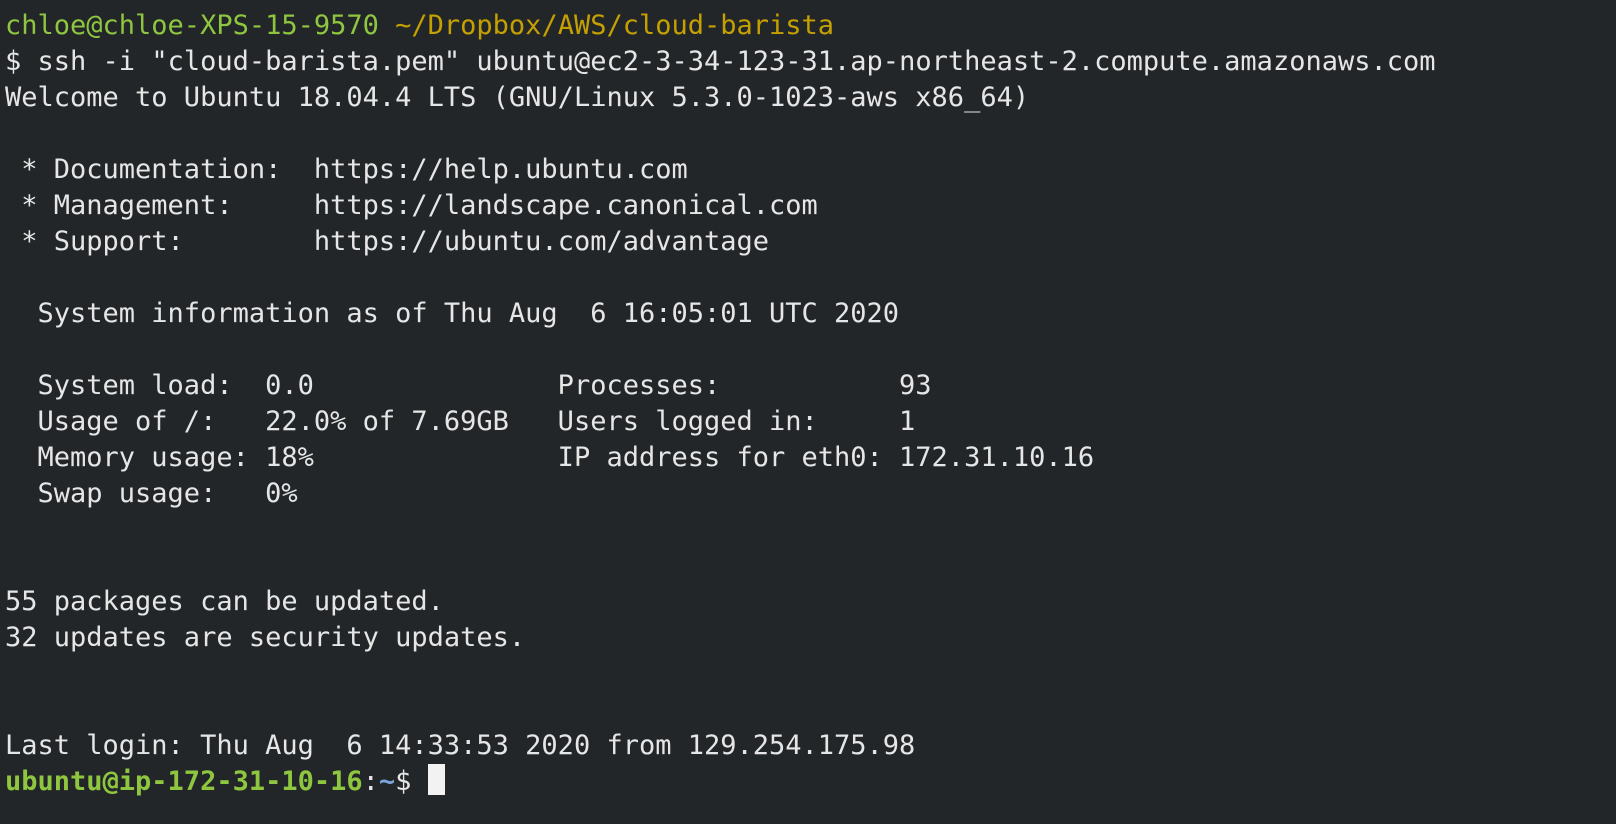 Image resolution: width=1616 pixels, height=824 pixels. What do you see at coordinates (810, 242) in the screenshot?
I see `support-link-line: * Support: https://ubuntu.com/advantage` at bounding box center [810, 242].